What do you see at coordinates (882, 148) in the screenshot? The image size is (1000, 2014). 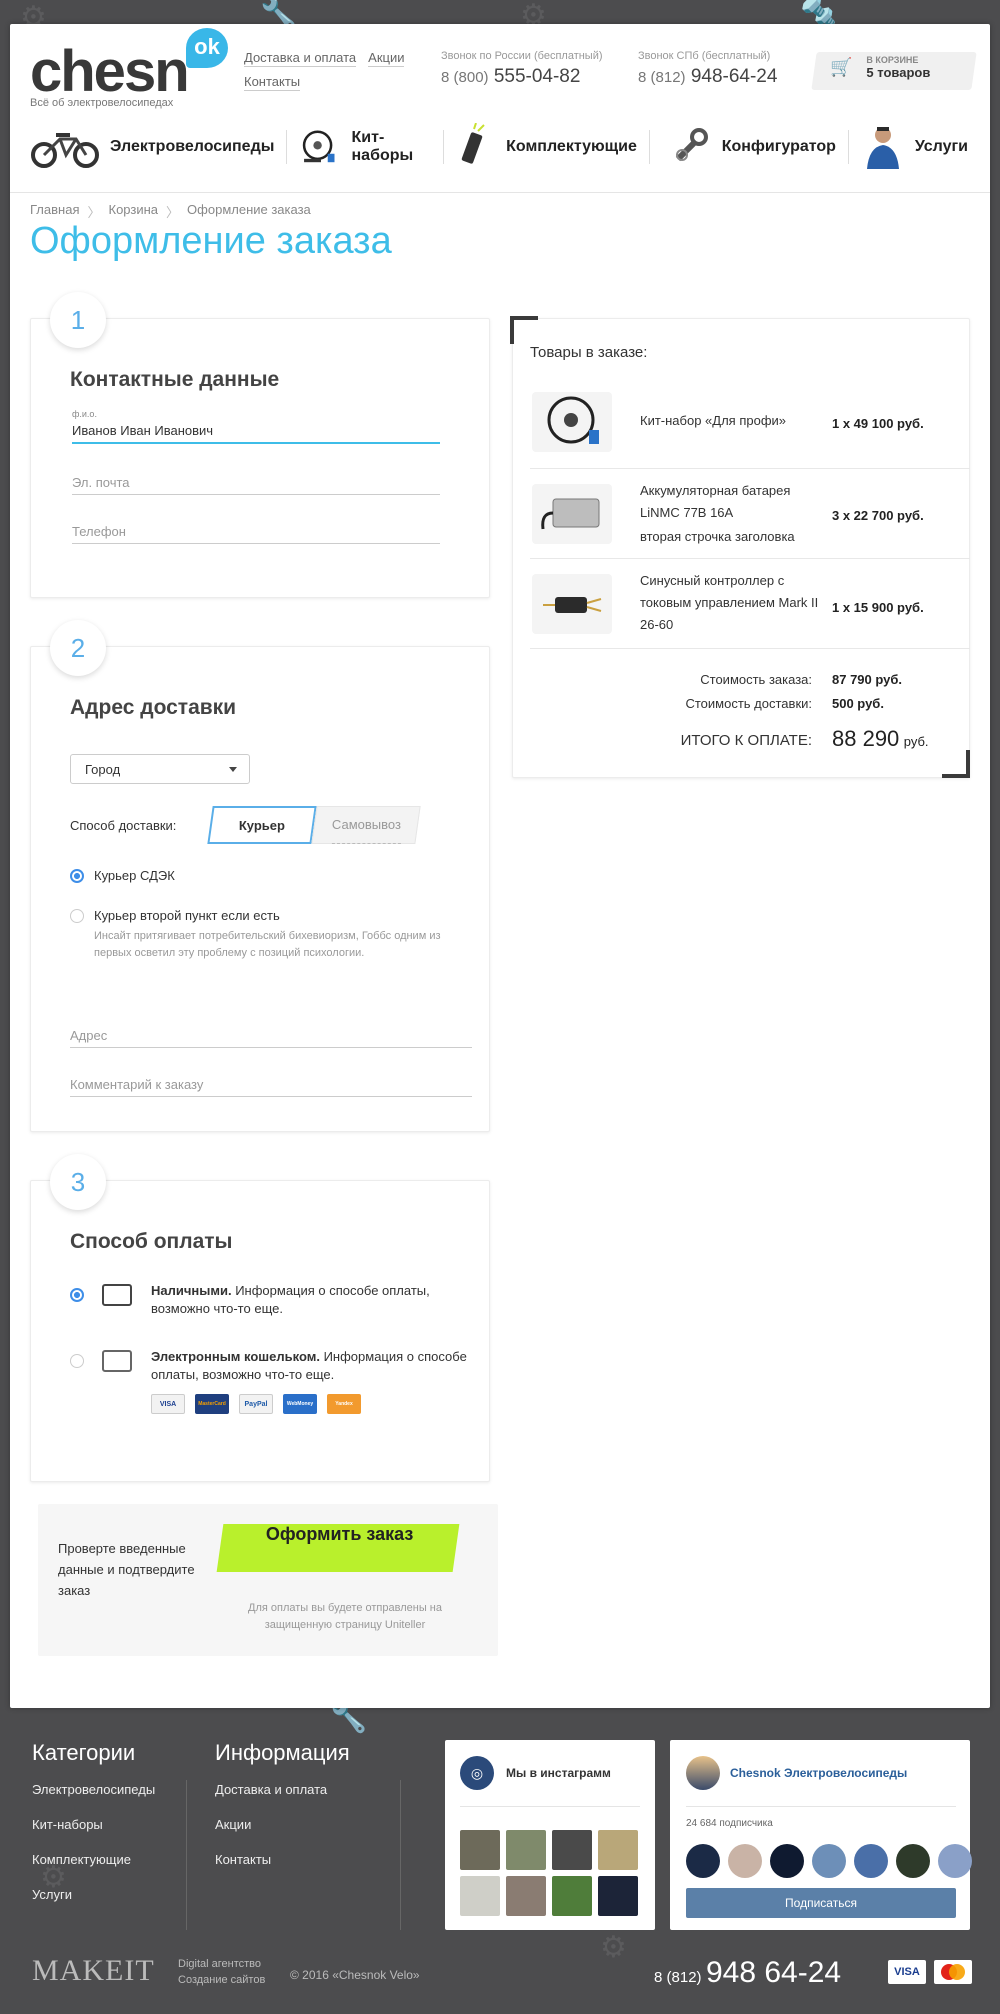 I see `mechanic-icon` at bounding box center [882, 148].